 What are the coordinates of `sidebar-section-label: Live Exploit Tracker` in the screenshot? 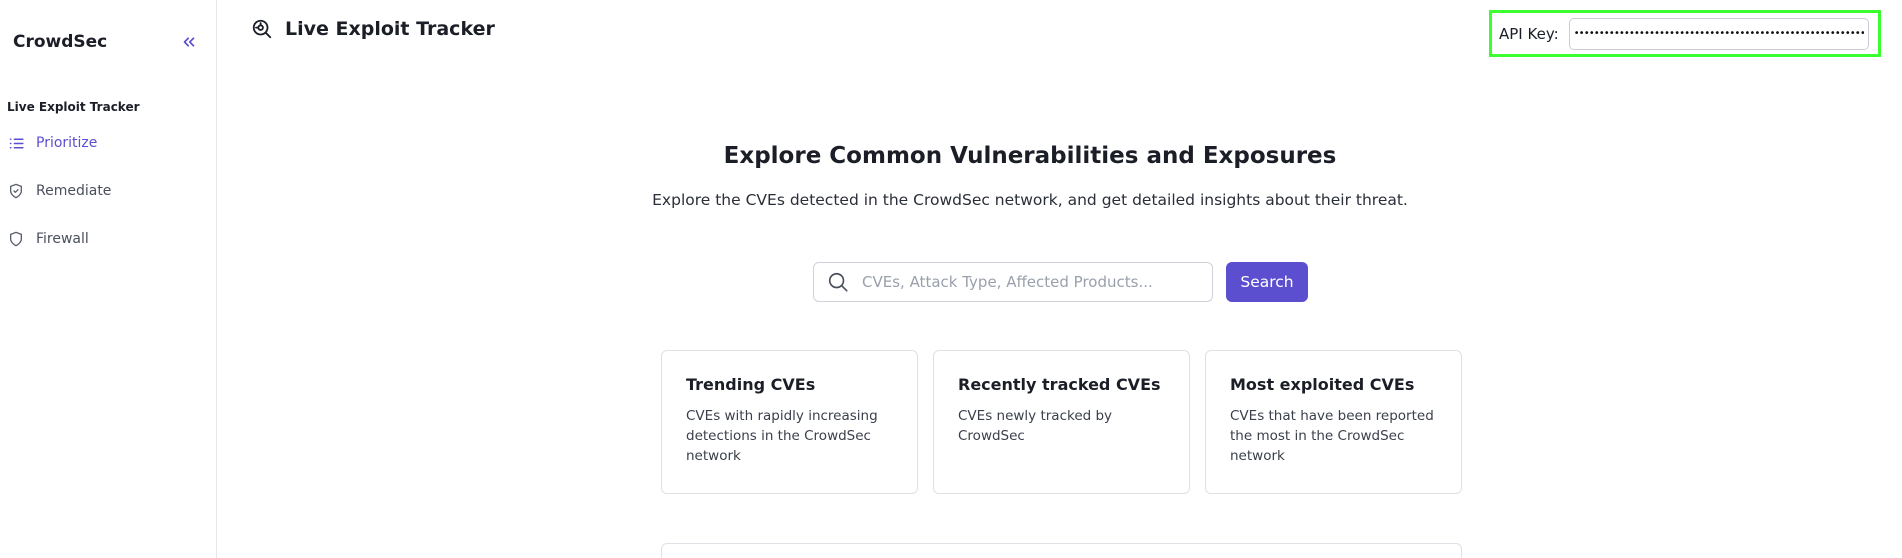 It's located at (73, 107).